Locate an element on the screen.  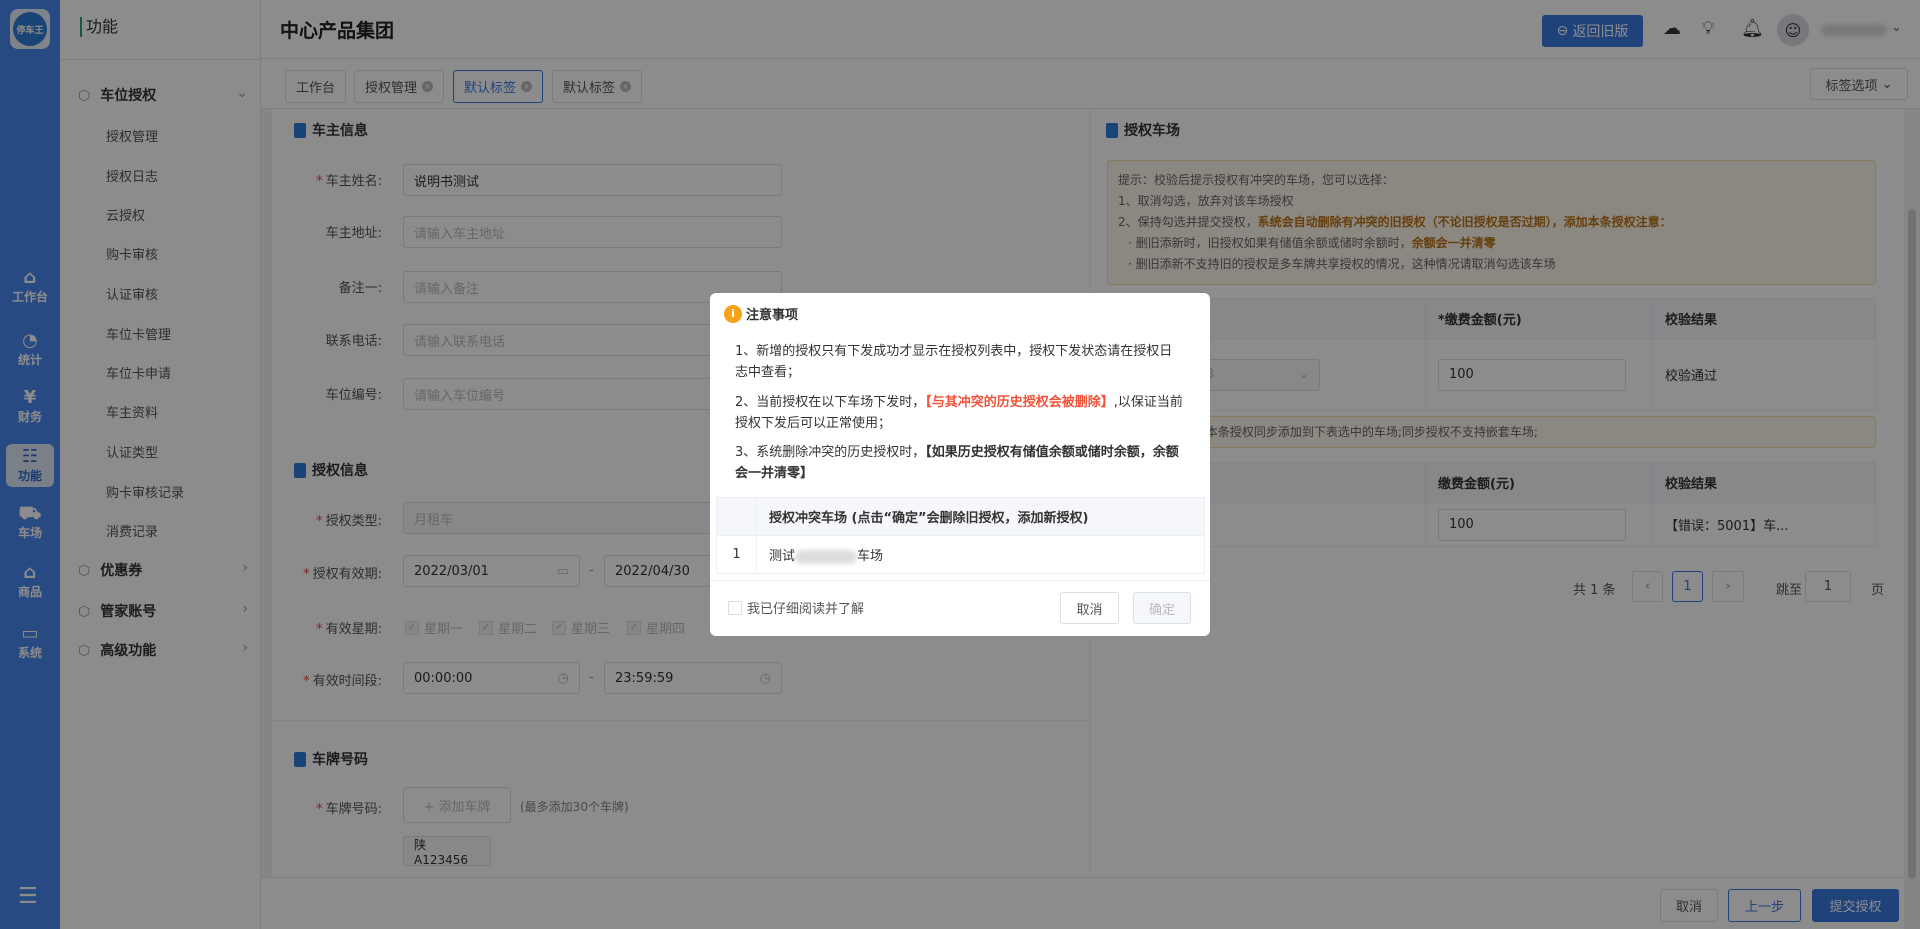
conflict-table: 授权冲突车场 (点击“确定”会删除旧授权，添加新授权) 1 测试 车场 is located at coordinates (960, 535).